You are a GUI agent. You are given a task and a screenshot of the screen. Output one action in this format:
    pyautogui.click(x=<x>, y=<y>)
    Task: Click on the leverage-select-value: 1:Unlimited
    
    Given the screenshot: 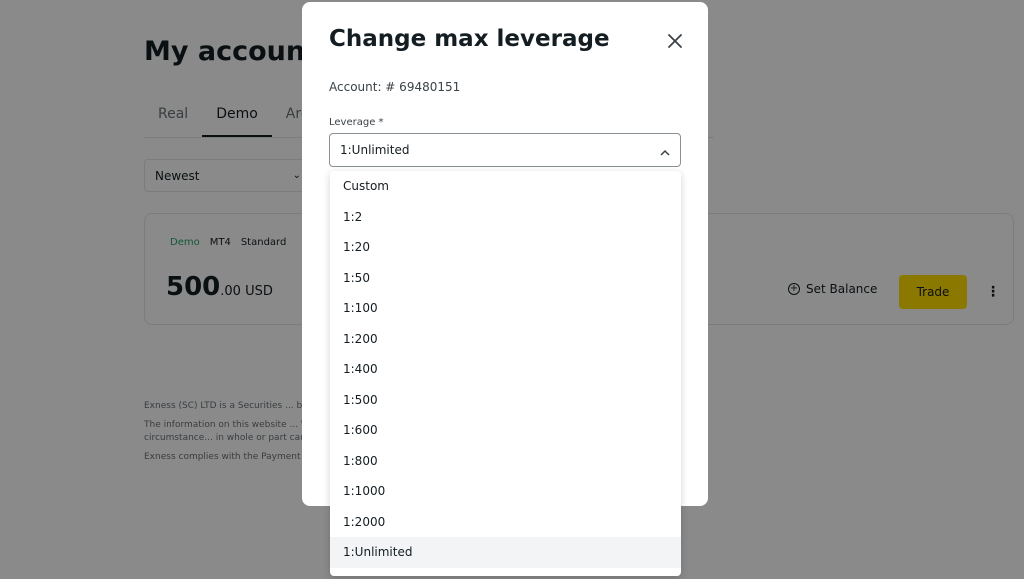 What is the action you would take?
    pyautogui.click(x=375, y=150)
    